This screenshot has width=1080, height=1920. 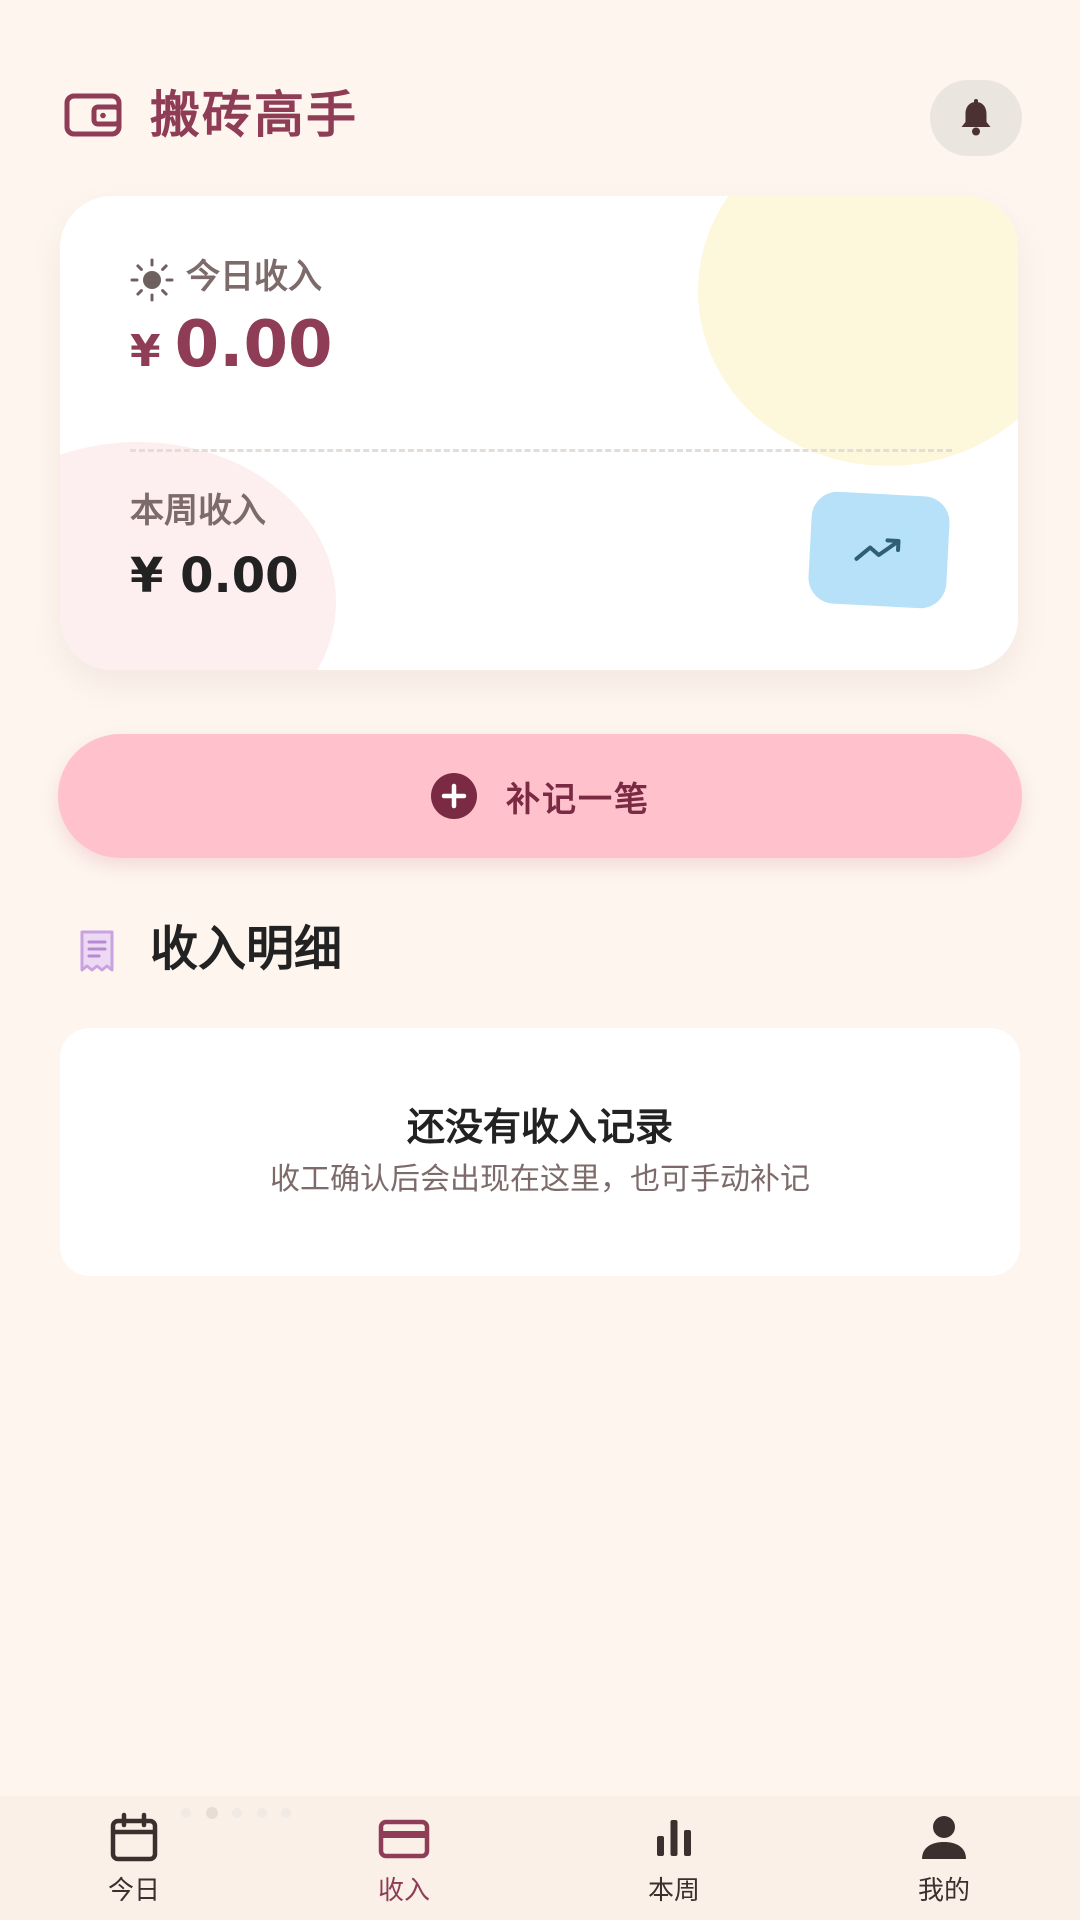 I want to click on nav-label: 收入, so click(x=403, y=1891).